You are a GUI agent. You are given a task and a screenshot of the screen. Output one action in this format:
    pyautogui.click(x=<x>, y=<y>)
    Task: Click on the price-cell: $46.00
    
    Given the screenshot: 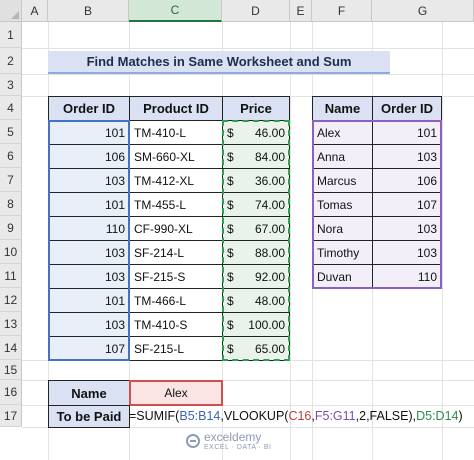 What is the action you would take?
    pyautogui.click(x=256, y=132)
    